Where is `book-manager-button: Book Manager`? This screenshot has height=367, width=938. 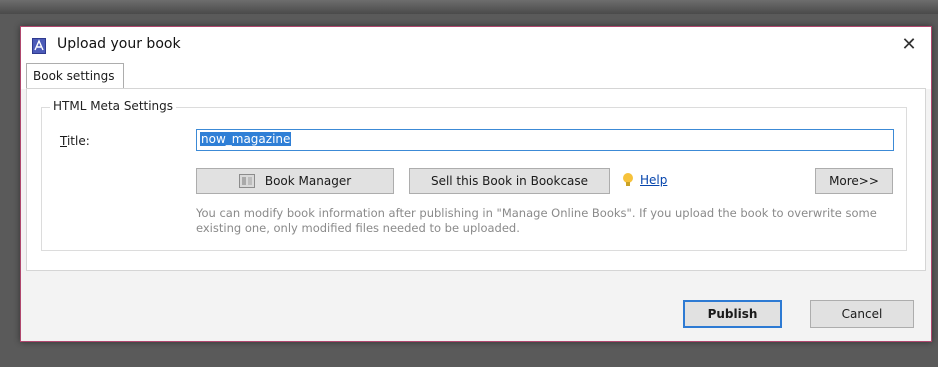
book-manager-button: Book Manager is located at coordinates (295, 181).